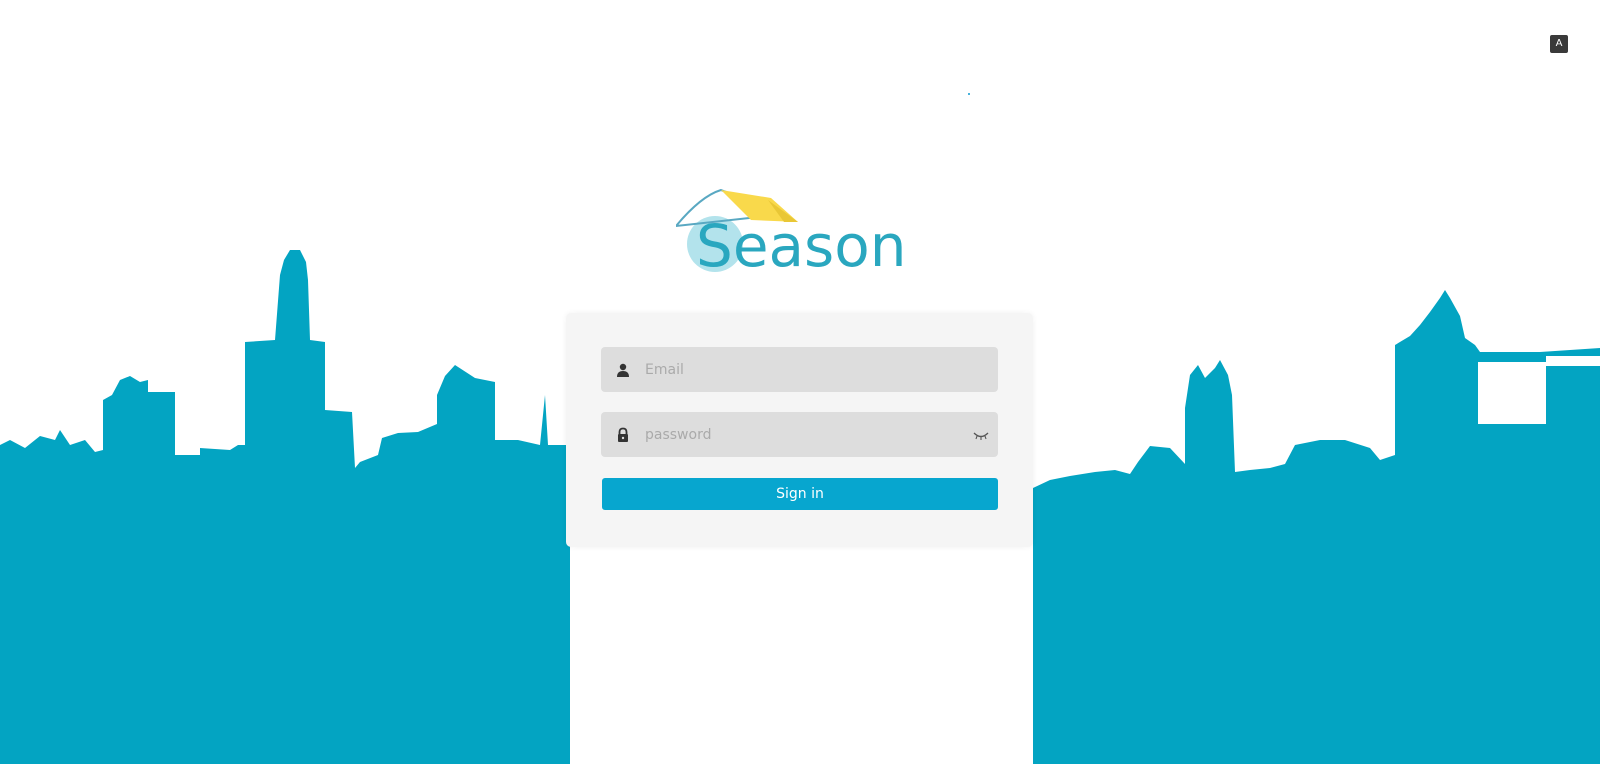 The image size is (1600, 764). I want to click on developer-suffix: ., so click(970, 596).